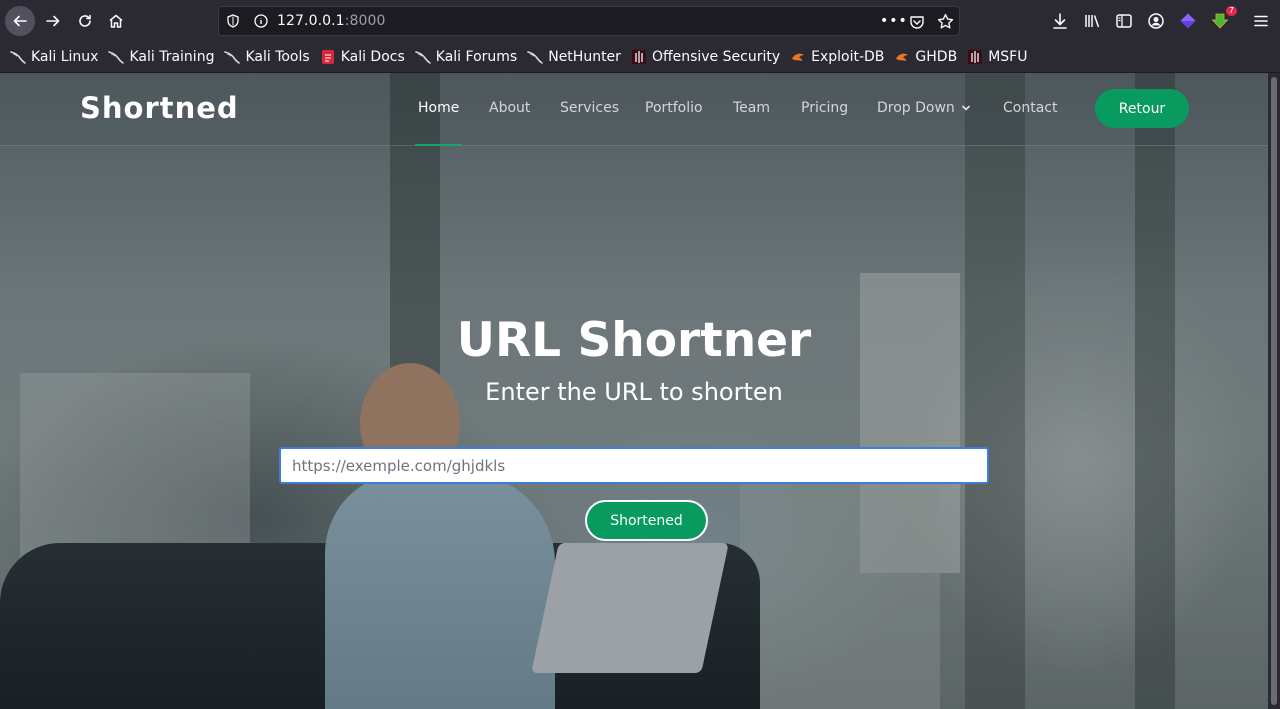  I want to click on library-icon, so click(1092, 21).